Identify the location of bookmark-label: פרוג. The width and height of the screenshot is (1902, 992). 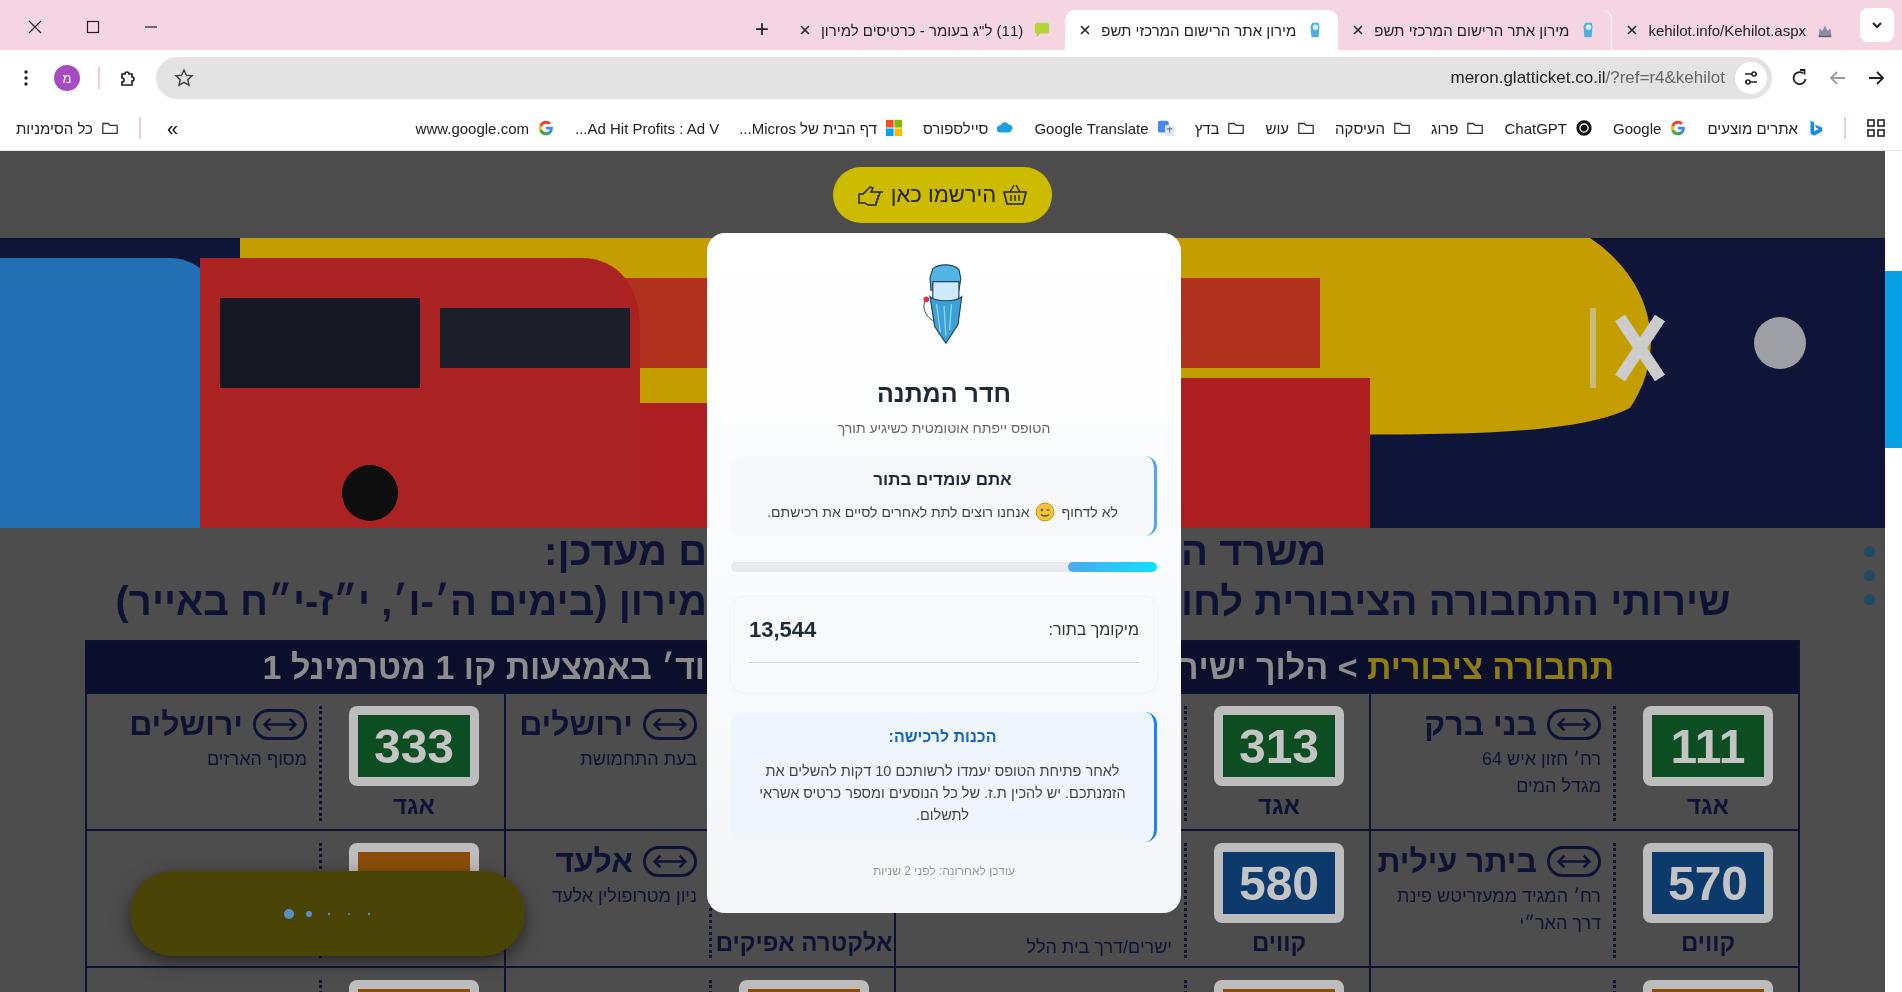
(1445, 128).